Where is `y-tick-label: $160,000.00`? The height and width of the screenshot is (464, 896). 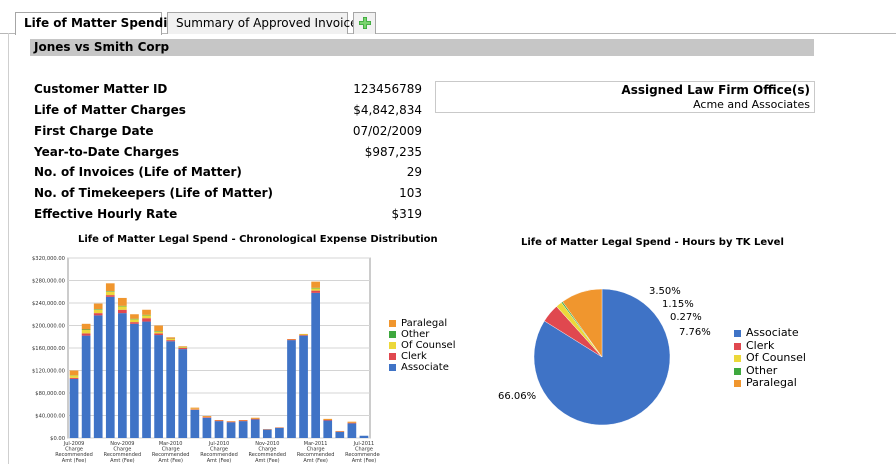
y-tick-label: $160,000.00 is located at coordinates (48, 349).